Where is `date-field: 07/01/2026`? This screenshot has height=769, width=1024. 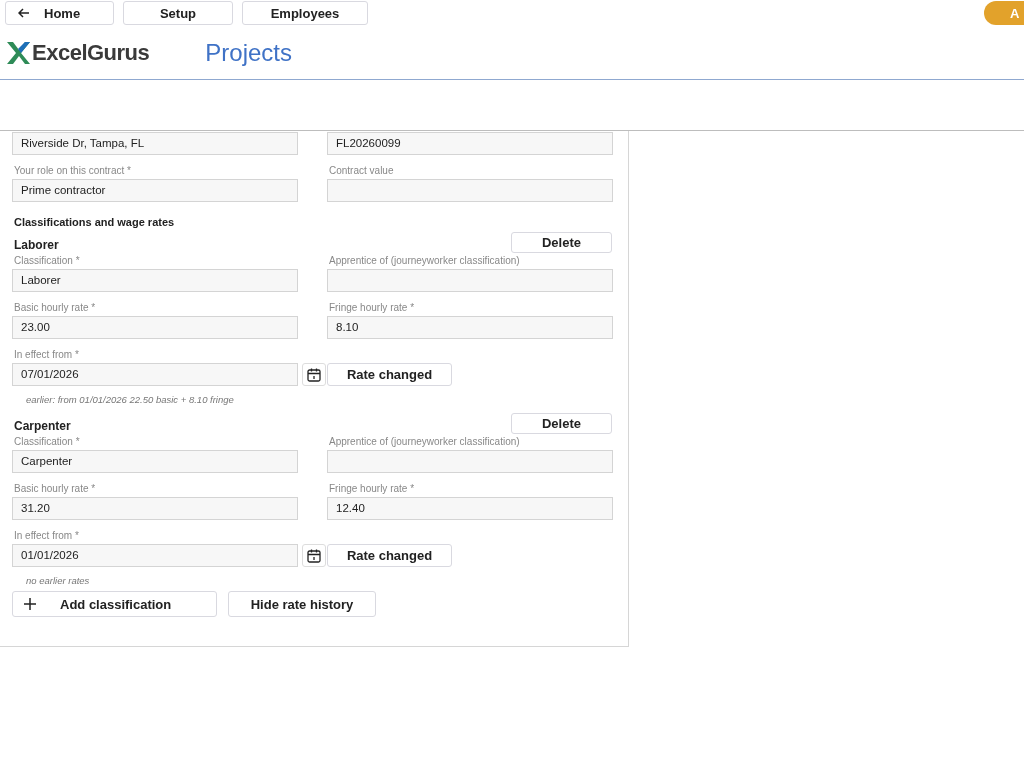
date-field: 07/01/2026 is located at coordinates (155, 374).